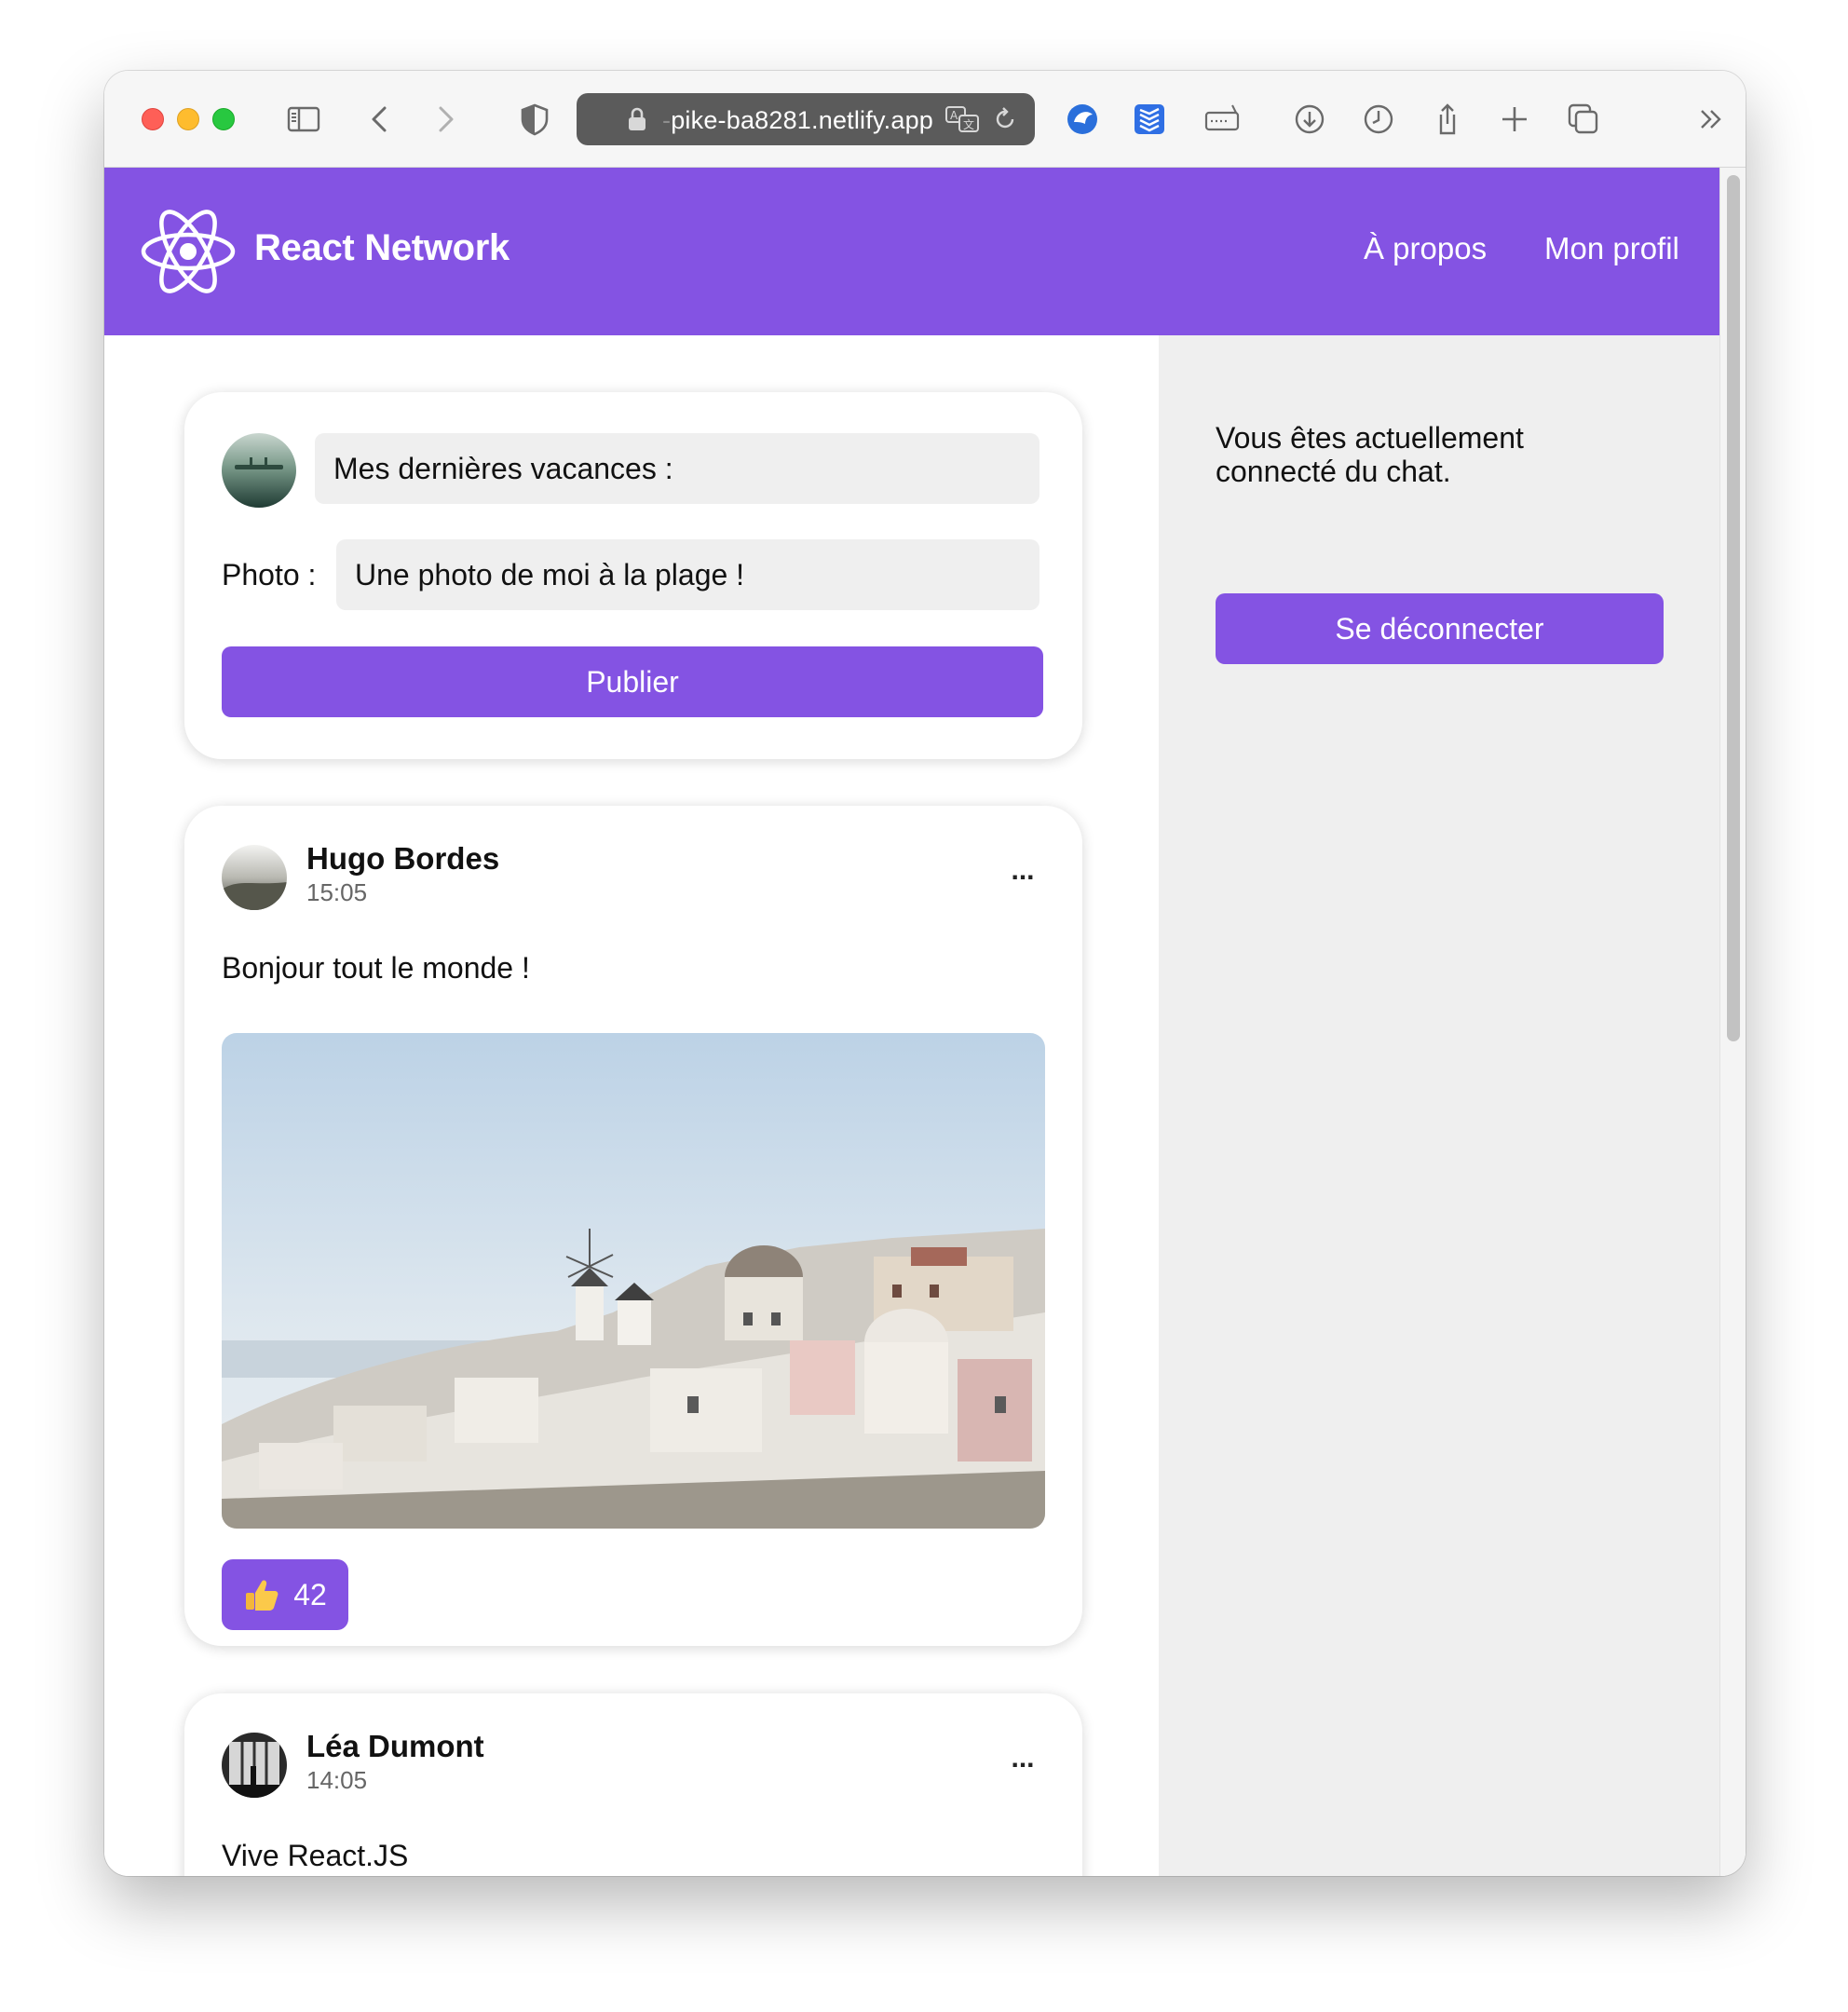  Describe the element at coordinates (1082, 119) in the screenshot. I see `extension-icon` at that location.